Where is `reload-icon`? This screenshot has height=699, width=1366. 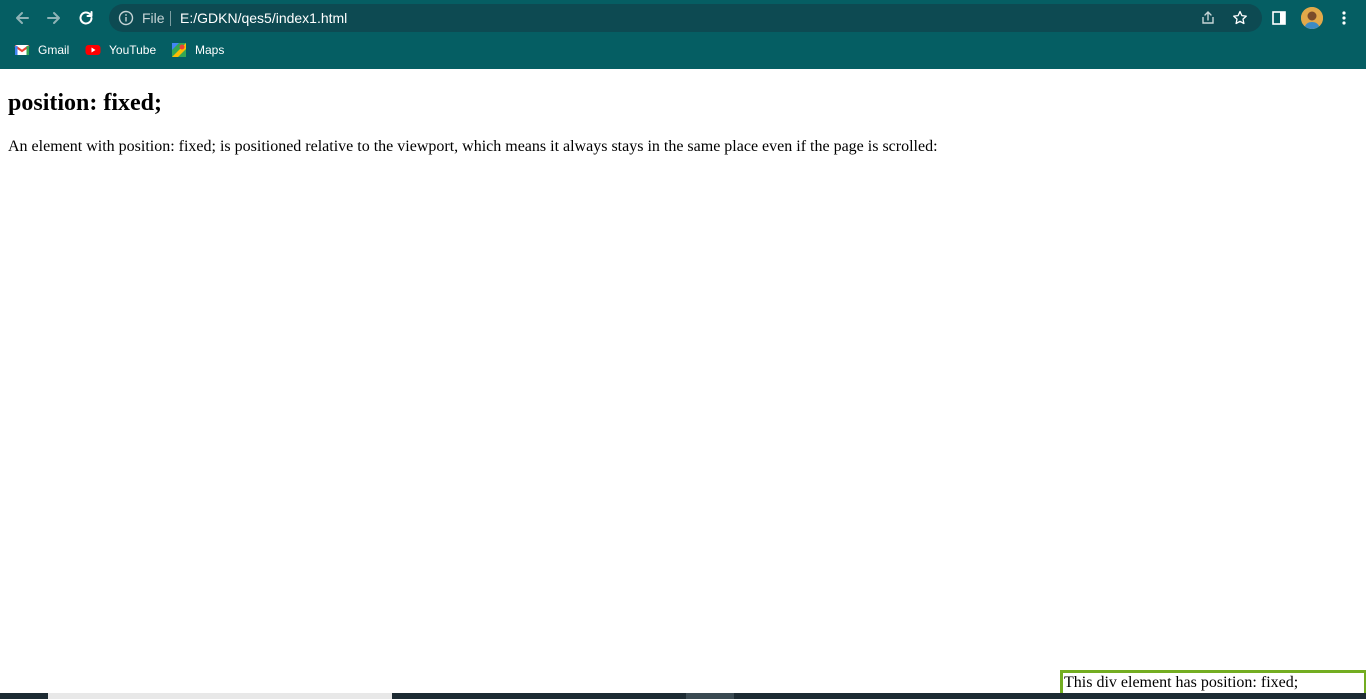
reload-icon is located at coordinates (86, 18).